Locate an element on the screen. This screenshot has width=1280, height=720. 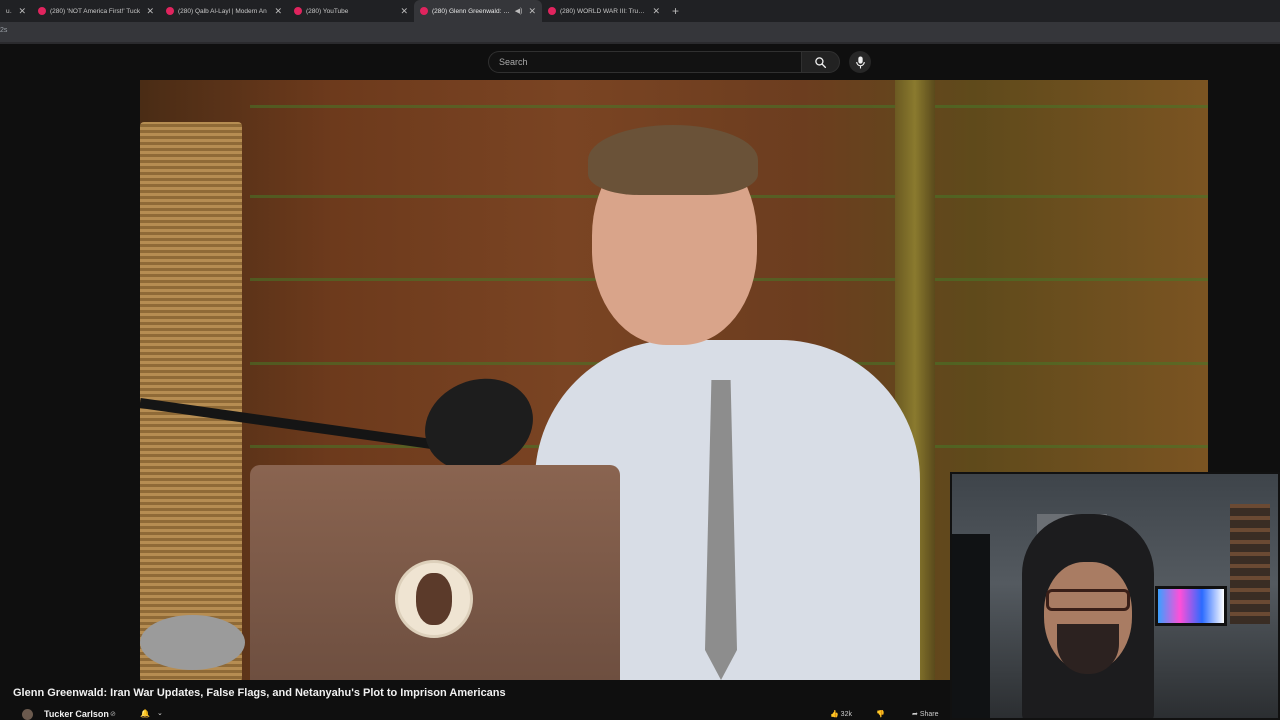
thumbs-down-icon: 👎 is located at coordinates (880, 714).